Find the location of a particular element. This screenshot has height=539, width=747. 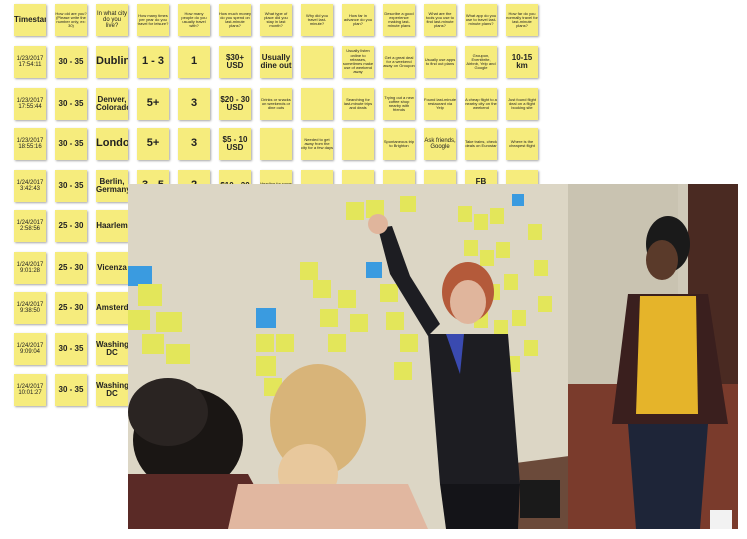

sticky-note: In what city do you live? is located at coordinates (112, 20).